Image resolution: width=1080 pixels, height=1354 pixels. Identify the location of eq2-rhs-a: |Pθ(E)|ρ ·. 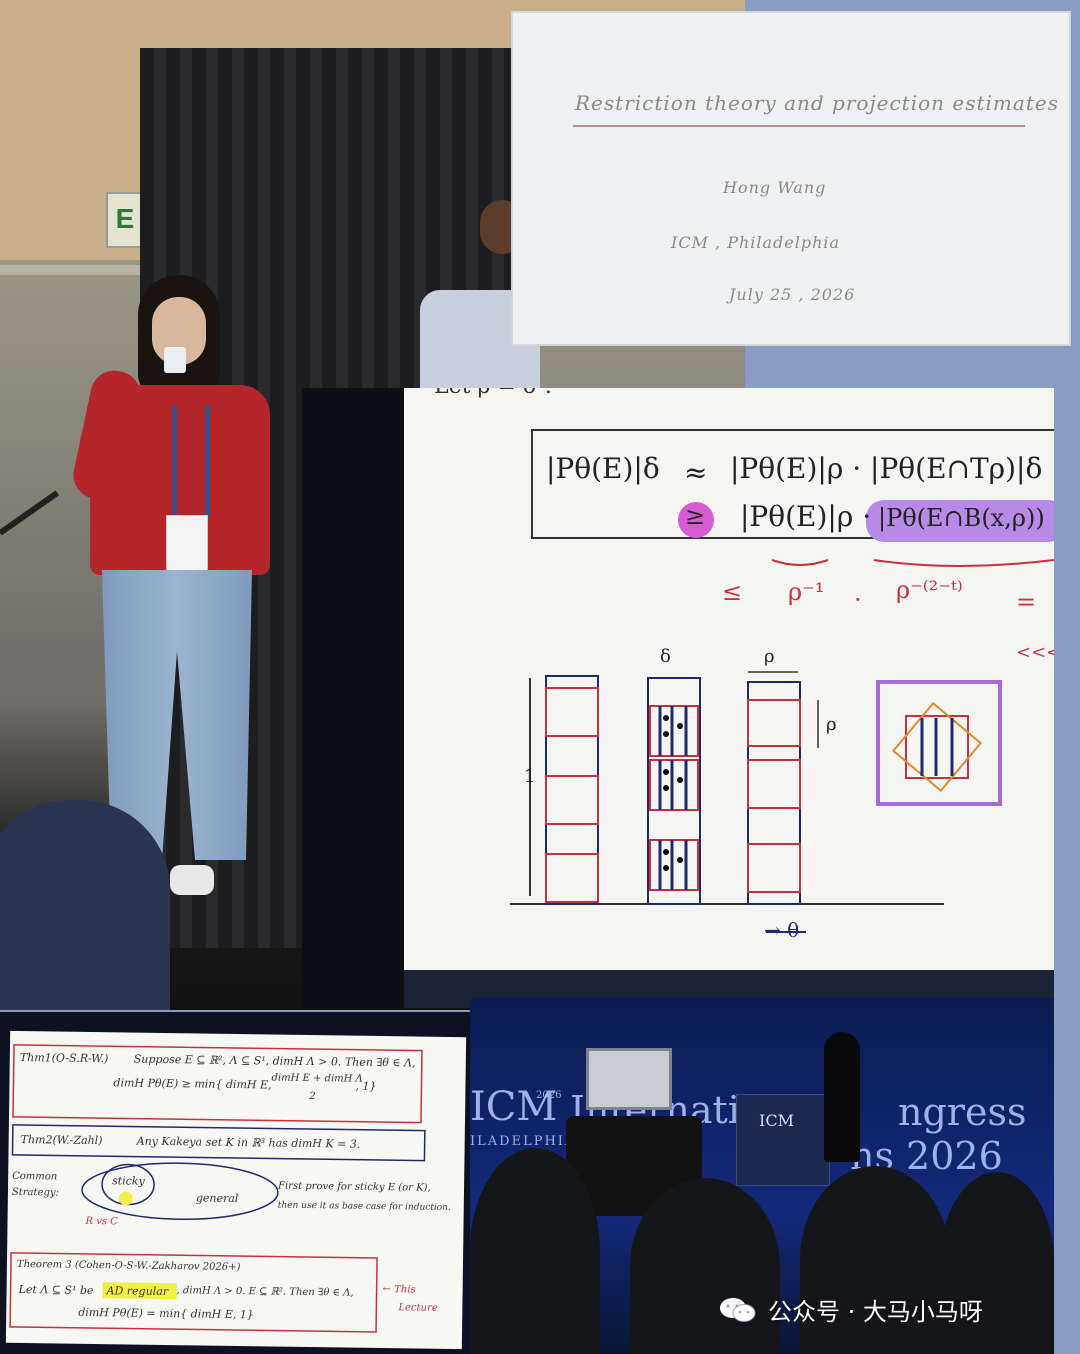
(806, 516).